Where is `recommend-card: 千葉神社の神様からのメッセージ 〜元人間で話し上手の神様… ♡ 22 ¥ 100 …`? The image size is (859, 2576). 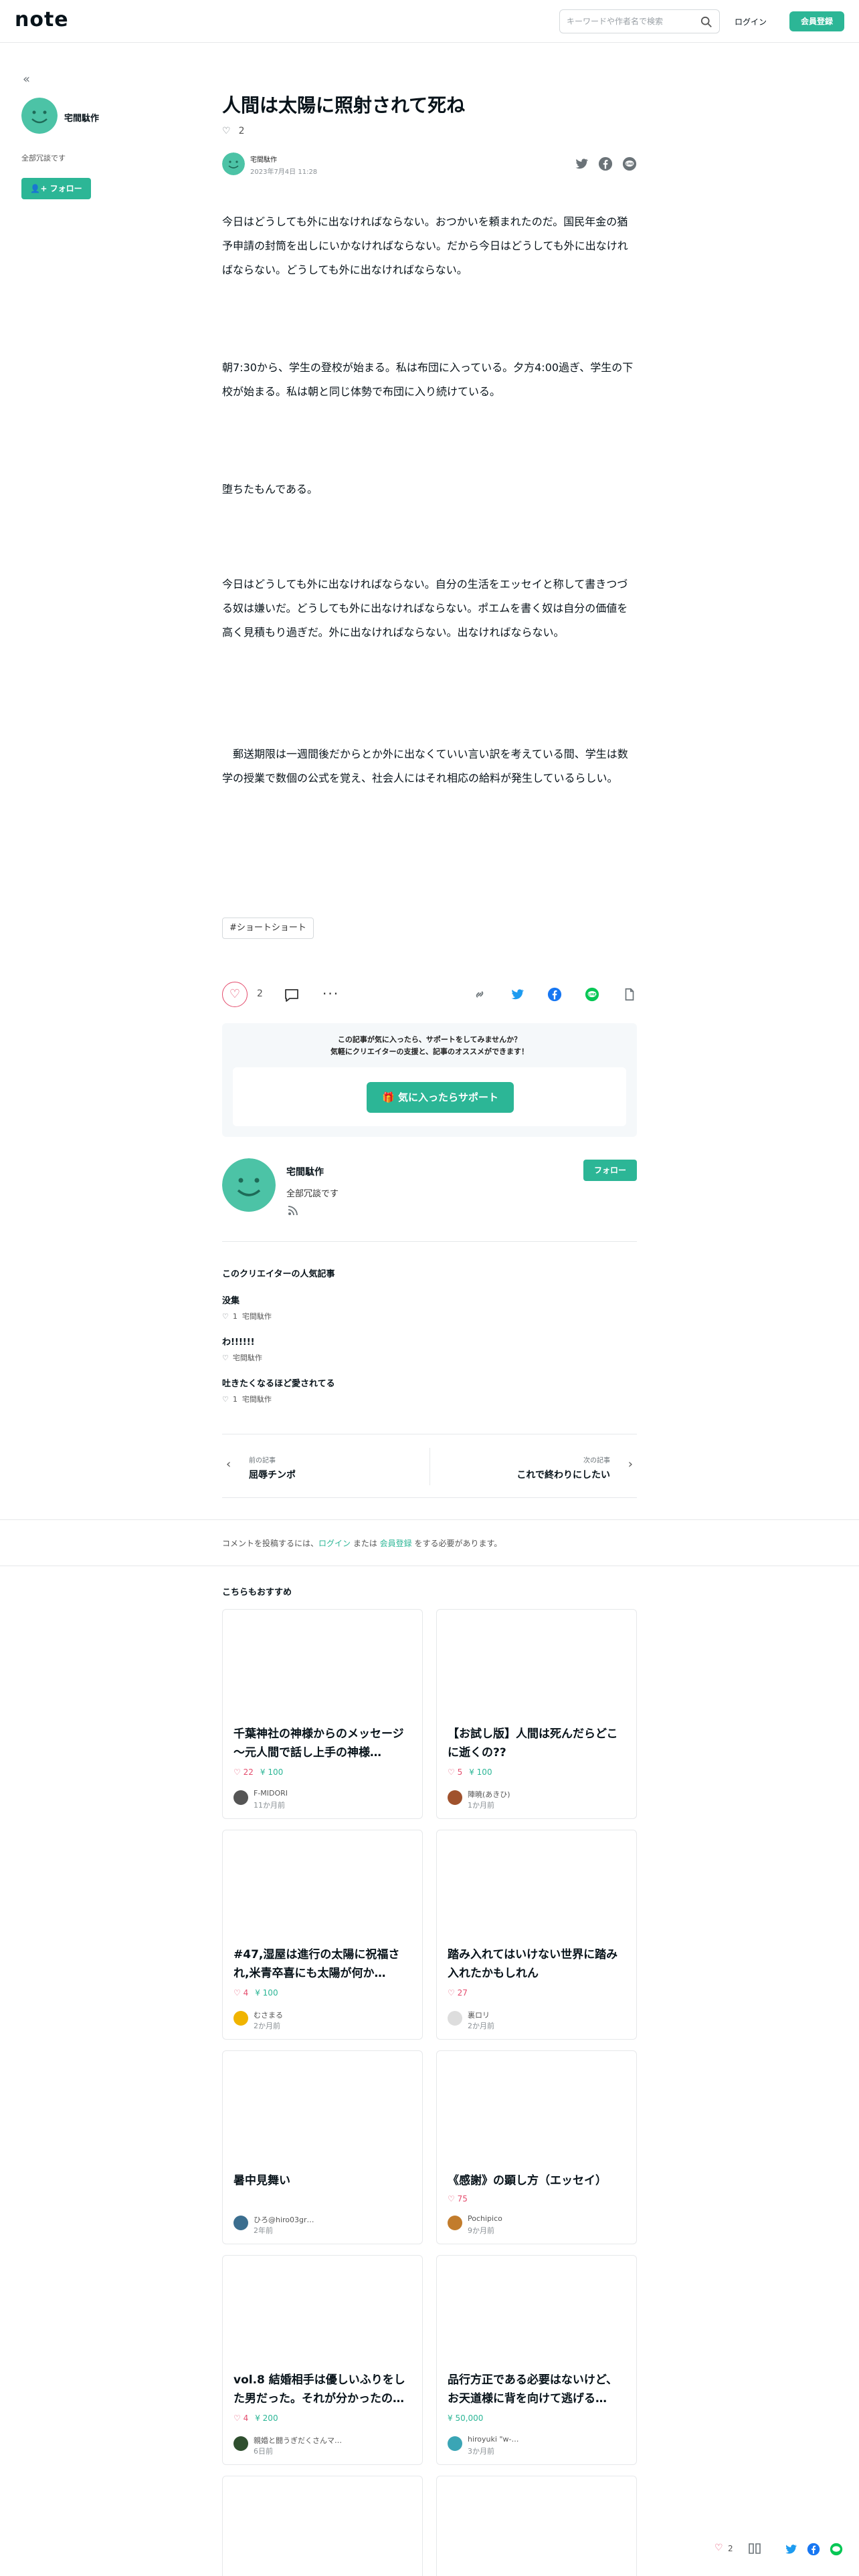
recommend-card: 千葉神社の神様からのメッセージ 〜元人間で話し上手の神様… ♡ 22 ¥ 100 … is located at coordinates (322, 1714).